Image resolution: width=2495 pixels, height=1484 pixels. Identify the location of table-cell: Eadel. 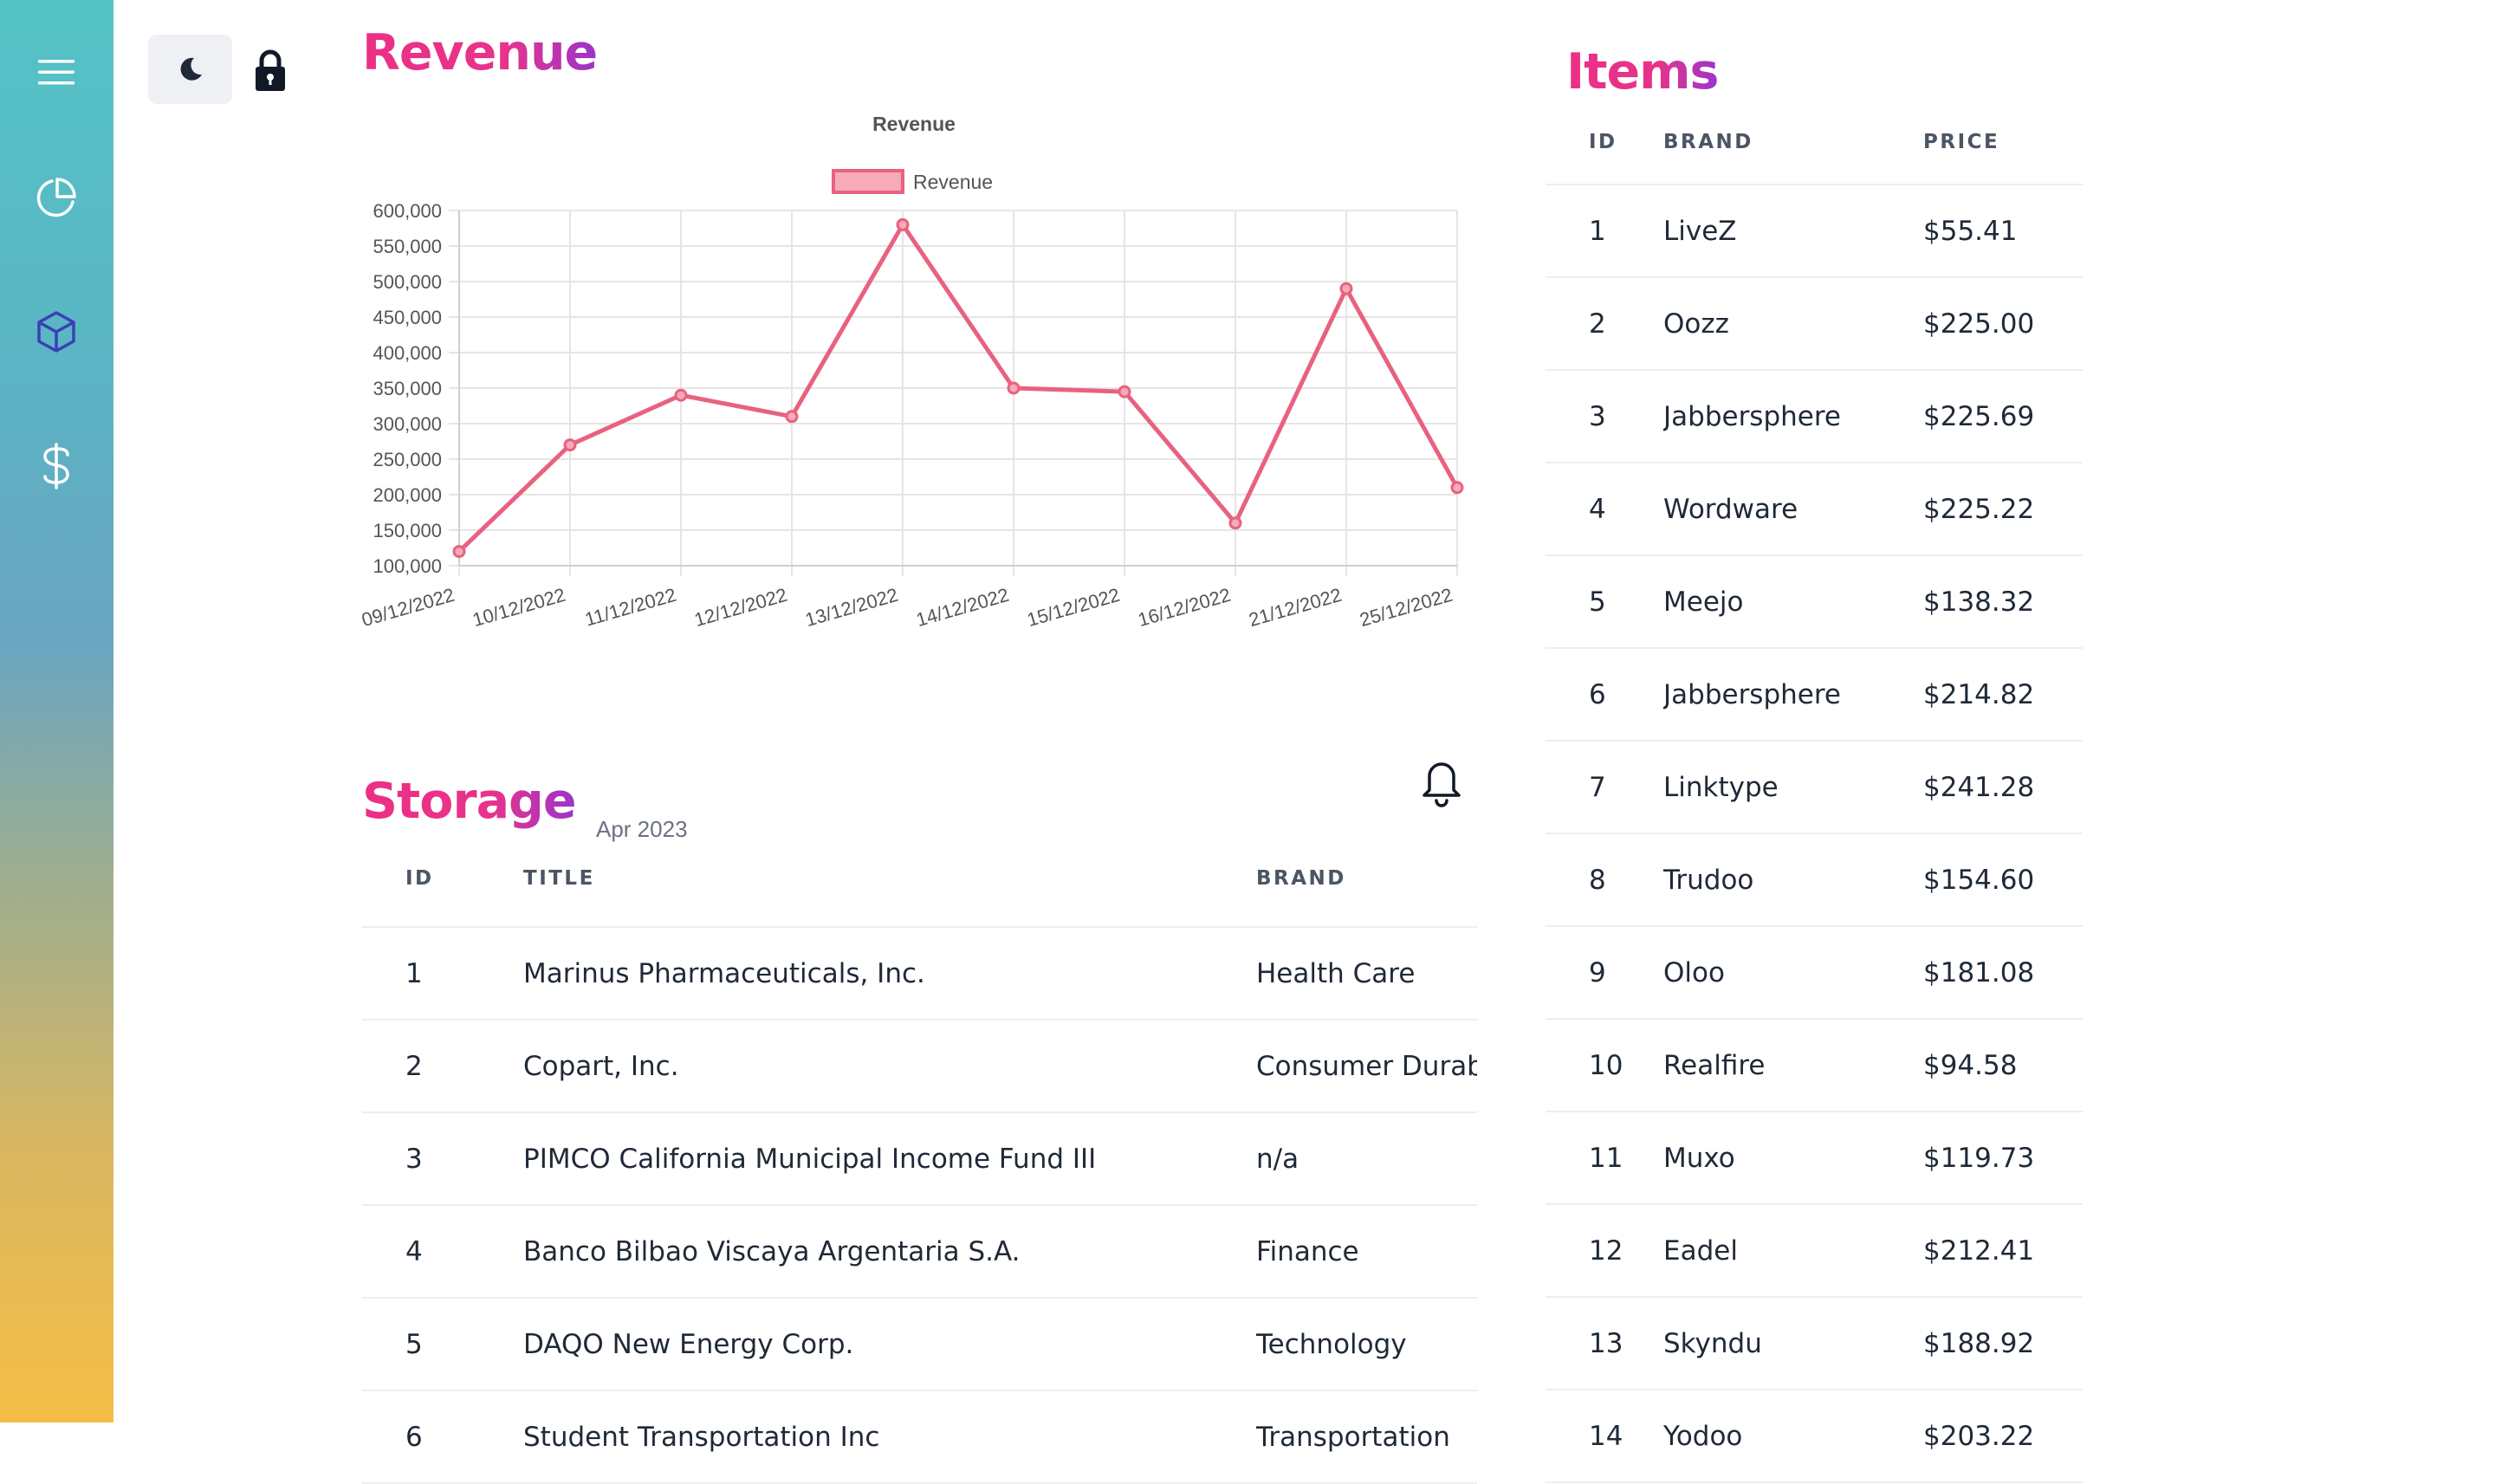
(1700, 1251).